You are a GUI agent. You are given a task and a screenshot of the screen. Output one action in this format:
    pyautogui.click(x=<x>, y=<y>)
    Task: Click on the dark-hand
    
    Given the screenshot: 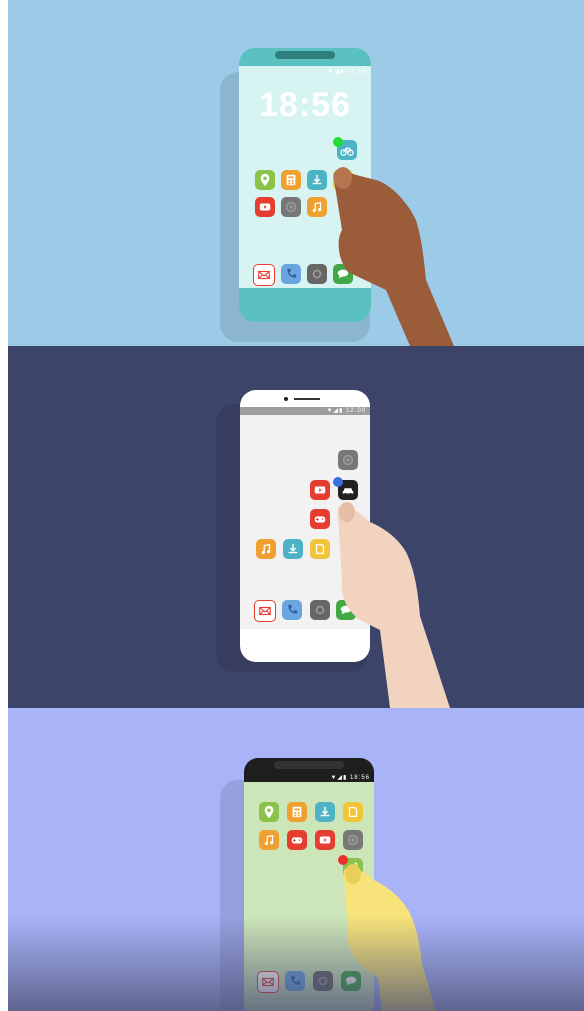 What is the action you would take?
    pyautogui.click(x=393, y=256)
    